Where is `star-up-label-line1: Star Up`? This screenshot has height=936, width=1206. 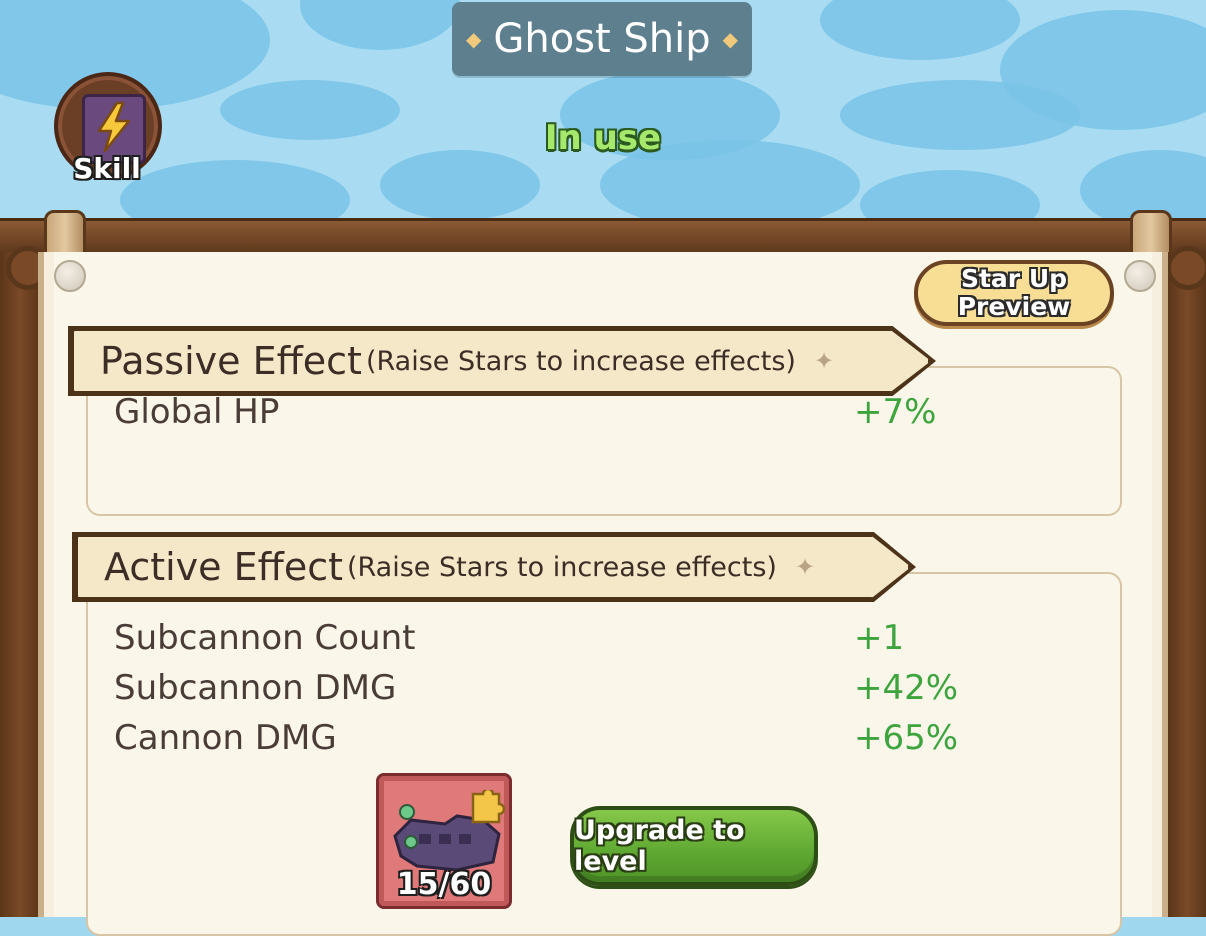 star-up-label-line1: Star Up is located at coordinates (1014, 278).